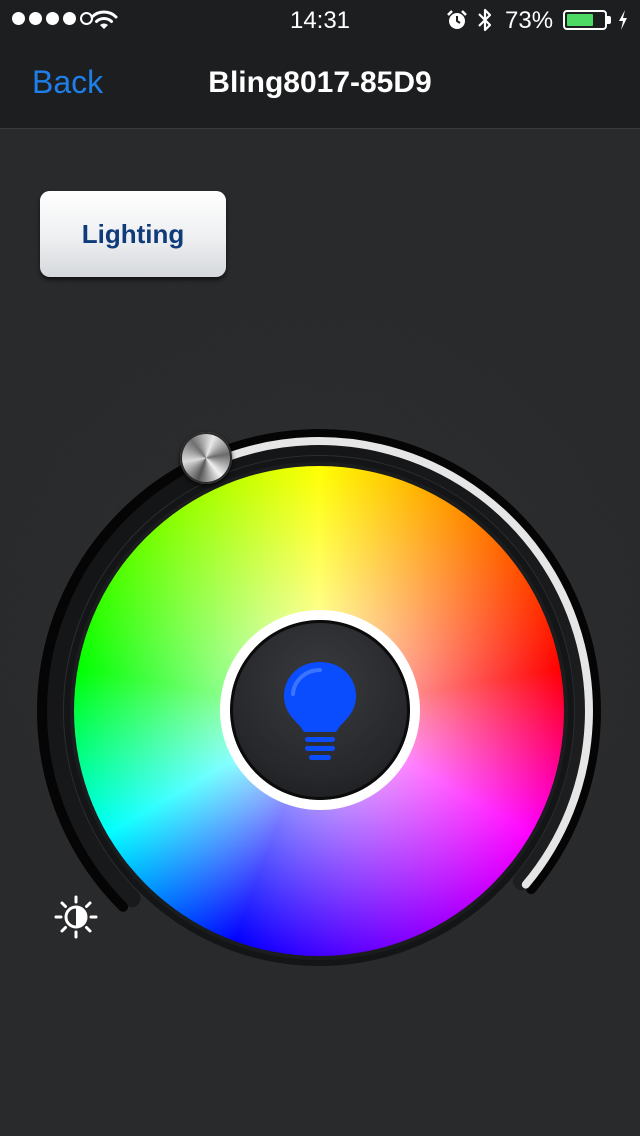  Describe the element at coordinates (76, 917) in the screenshot. I see `brightness-icon` at that location.